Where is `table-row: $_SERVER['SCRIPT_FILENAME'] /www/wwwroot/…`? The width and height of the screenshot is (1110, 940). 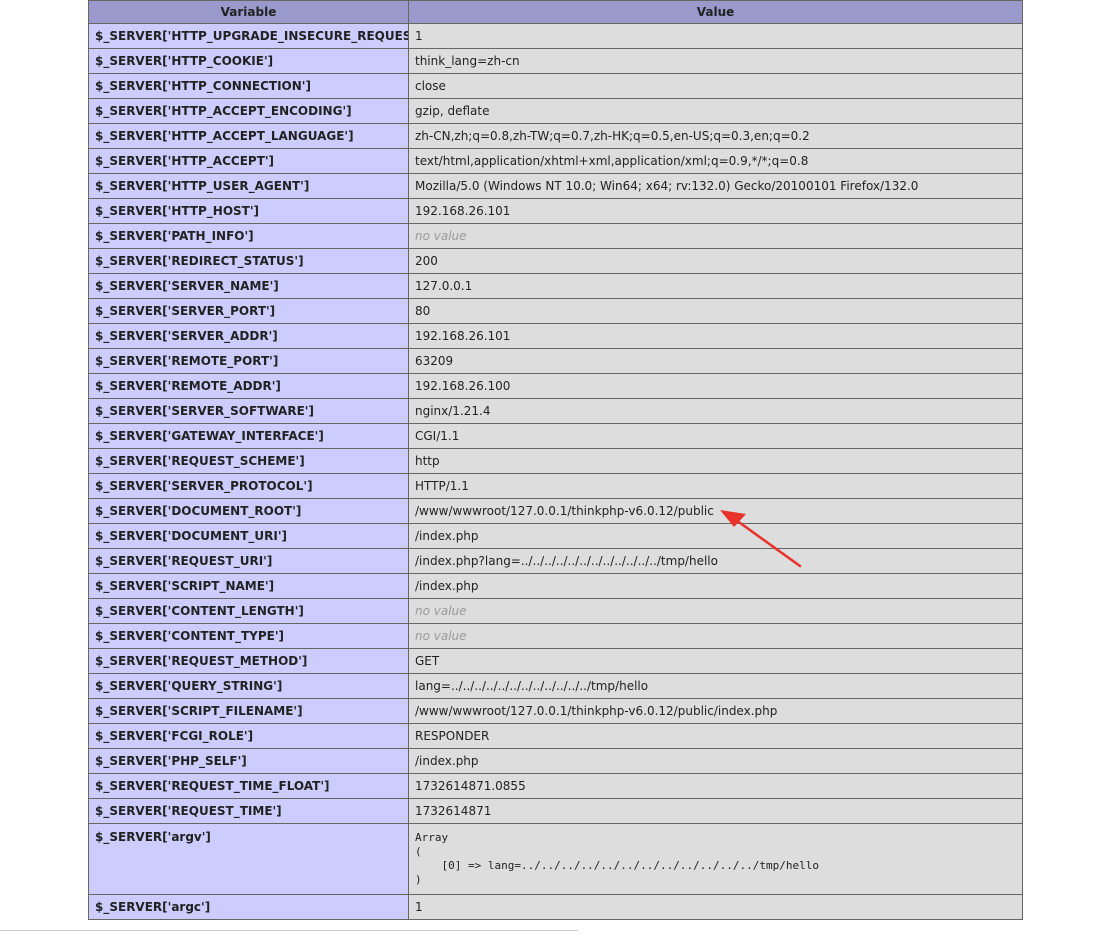
table-row: $_SERVER['SCRIPT_FILENAME'] /www/wwwroot/… is located at coordinates (555, 711).